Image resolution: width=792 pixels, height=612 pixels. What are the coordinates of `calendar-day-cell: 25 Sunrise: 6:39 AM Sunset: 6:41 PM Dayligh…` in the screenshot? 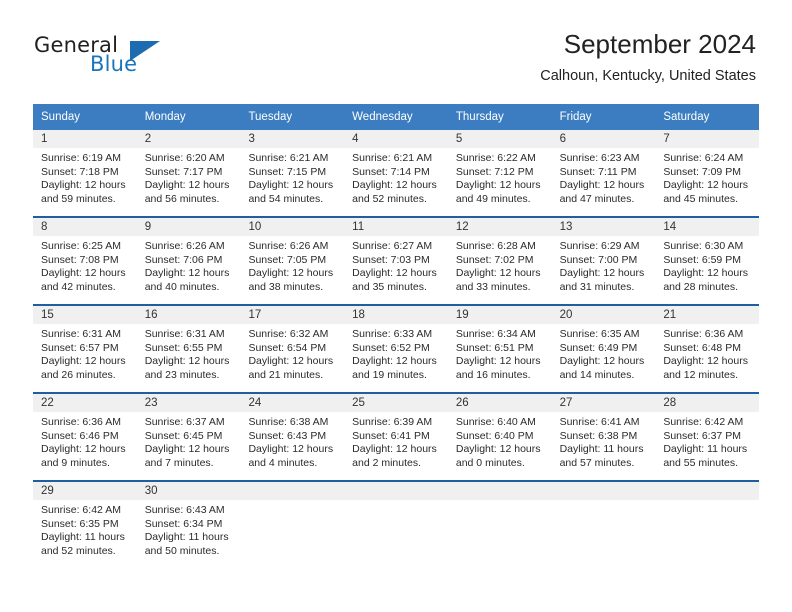 It's located at (396, 437).